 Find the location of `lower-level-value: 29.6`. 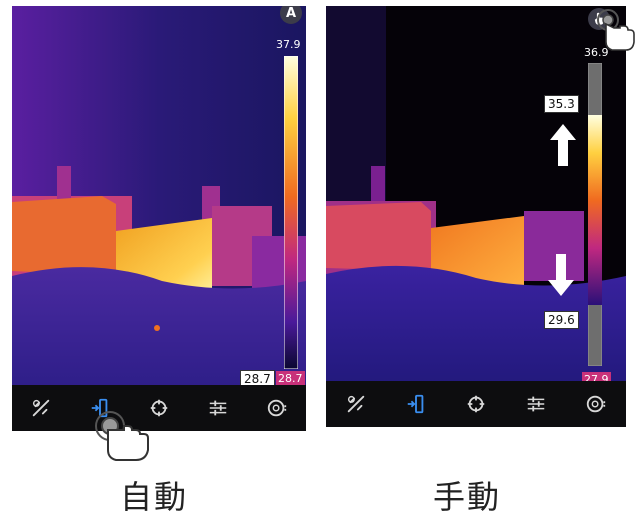

lower-level-value: 29.6 is located at coordinates (561, 320).